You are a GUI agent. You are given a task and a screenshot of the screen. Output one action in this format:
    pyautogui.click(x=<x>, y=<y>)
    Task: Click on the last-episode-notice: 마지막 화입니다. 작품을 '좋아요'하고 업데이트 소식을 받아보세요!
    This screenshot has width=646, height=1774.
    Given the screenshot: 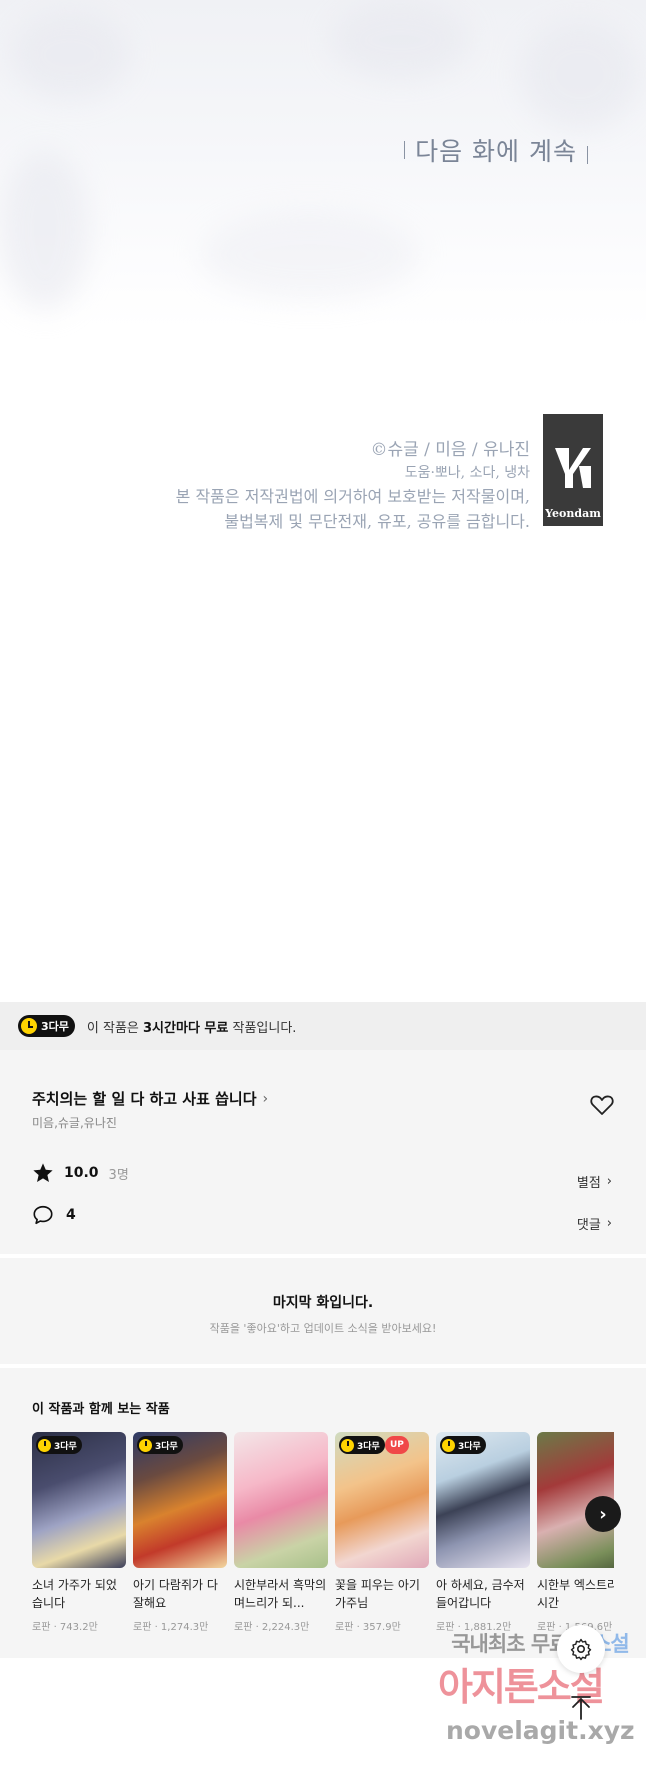 What is the action you would take?
    pyautogui.click(x=323, y=1311)
    